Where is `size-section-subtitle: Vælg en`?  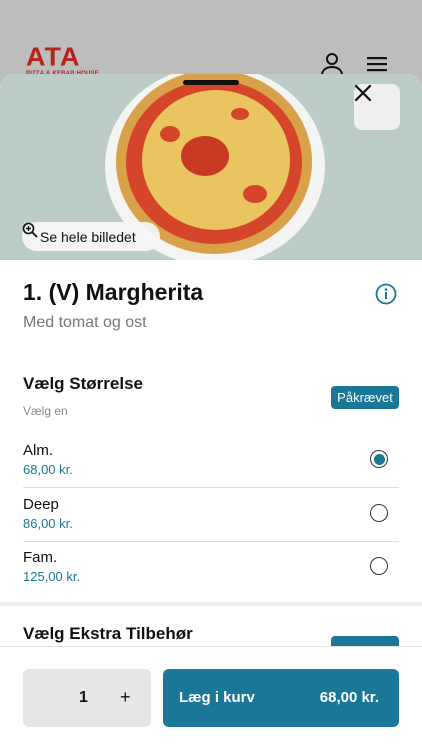
size-section-subtitle: Vælg en is located at coordinates (45, 411).